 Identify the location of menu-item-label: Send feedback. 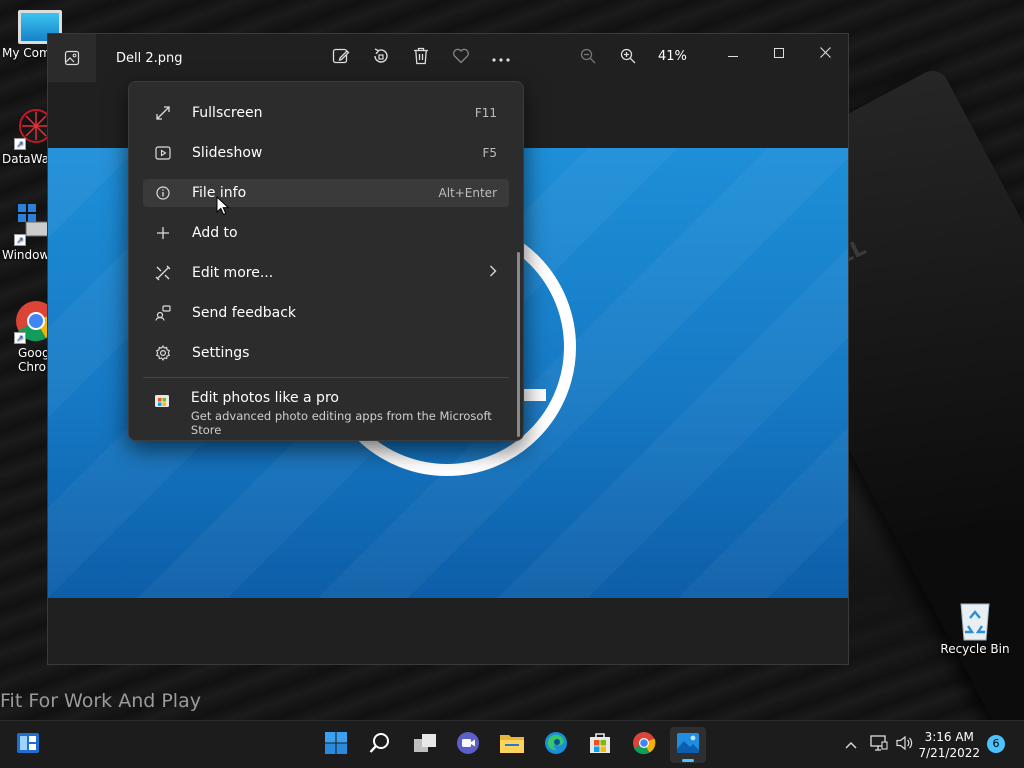
(244, 313).